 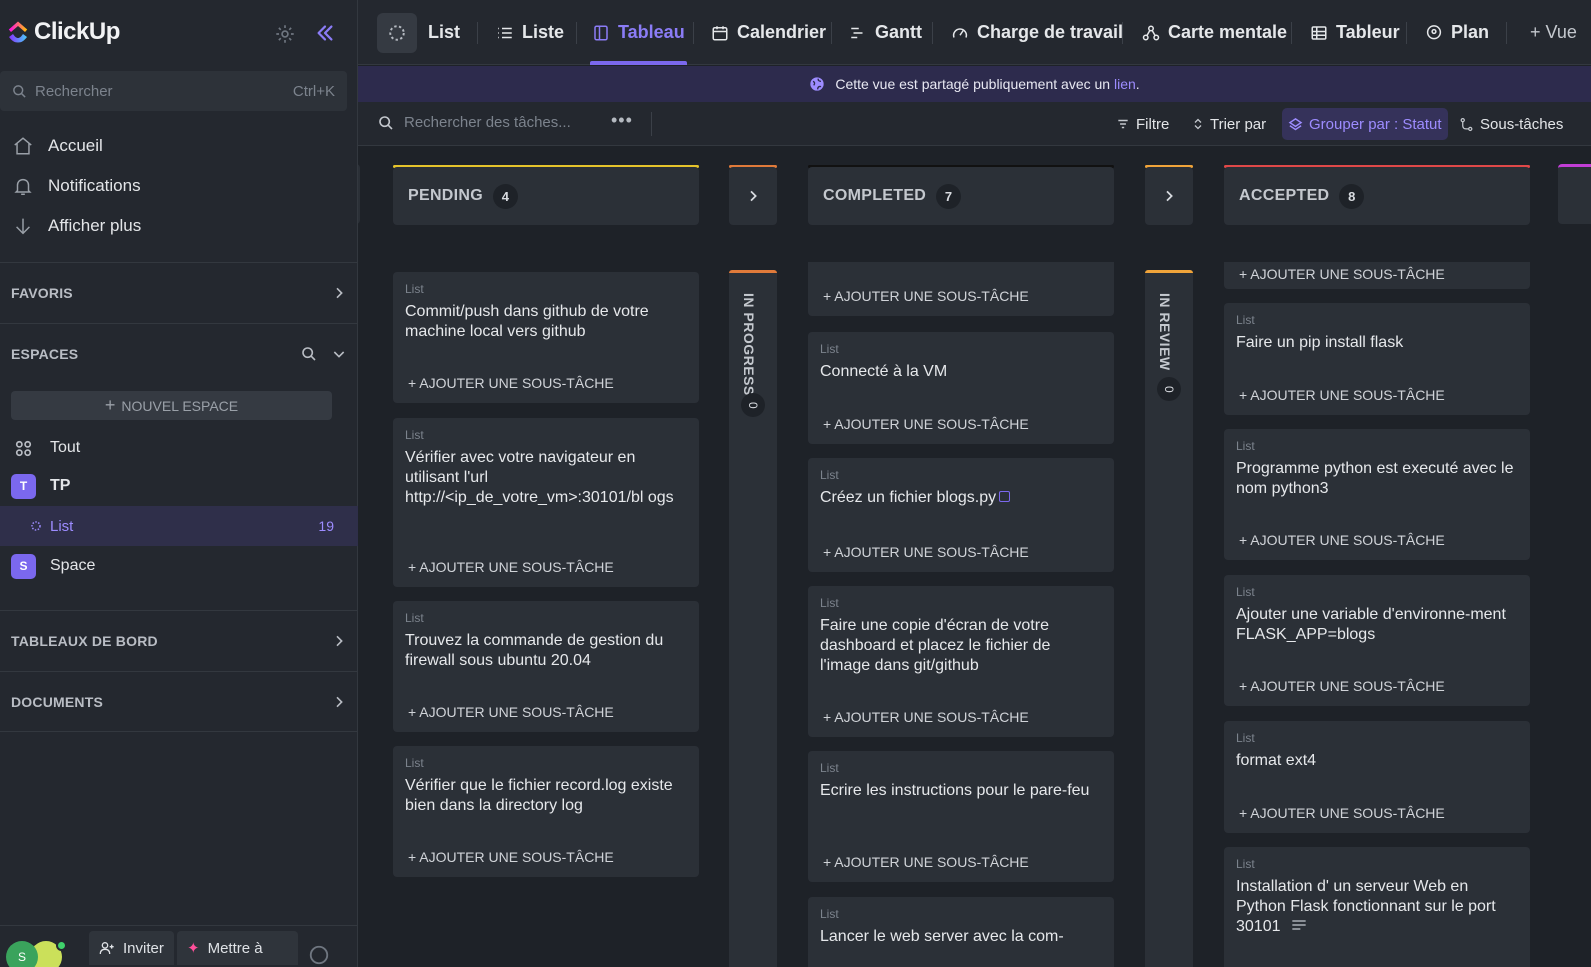 What do you see at coordinates (720, 32) in the screenshot?
I see `calendar-icon` at bounding box center [720, 32].